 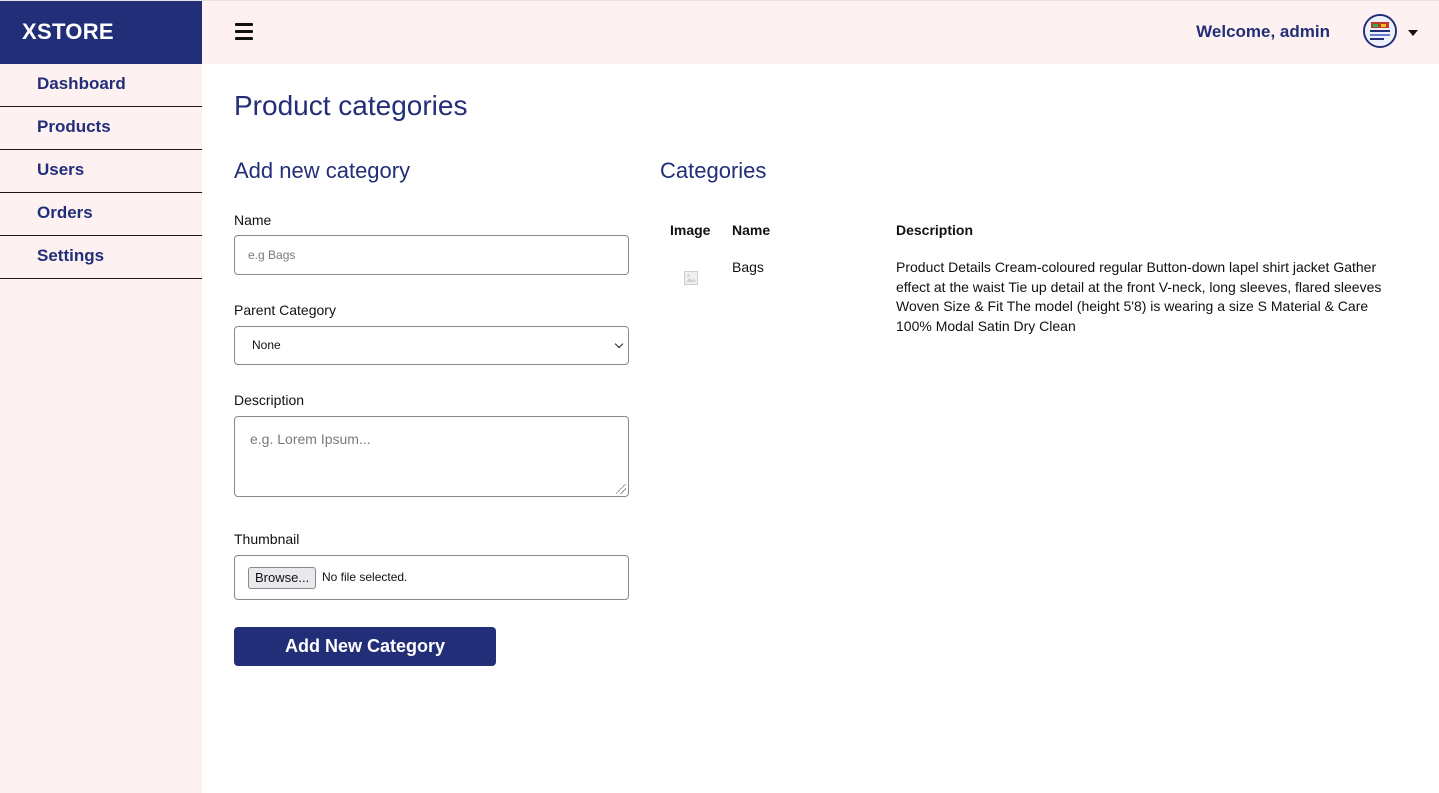 I want to click on welcome-text: Welcome, admin, so click(x=1263, y=31).